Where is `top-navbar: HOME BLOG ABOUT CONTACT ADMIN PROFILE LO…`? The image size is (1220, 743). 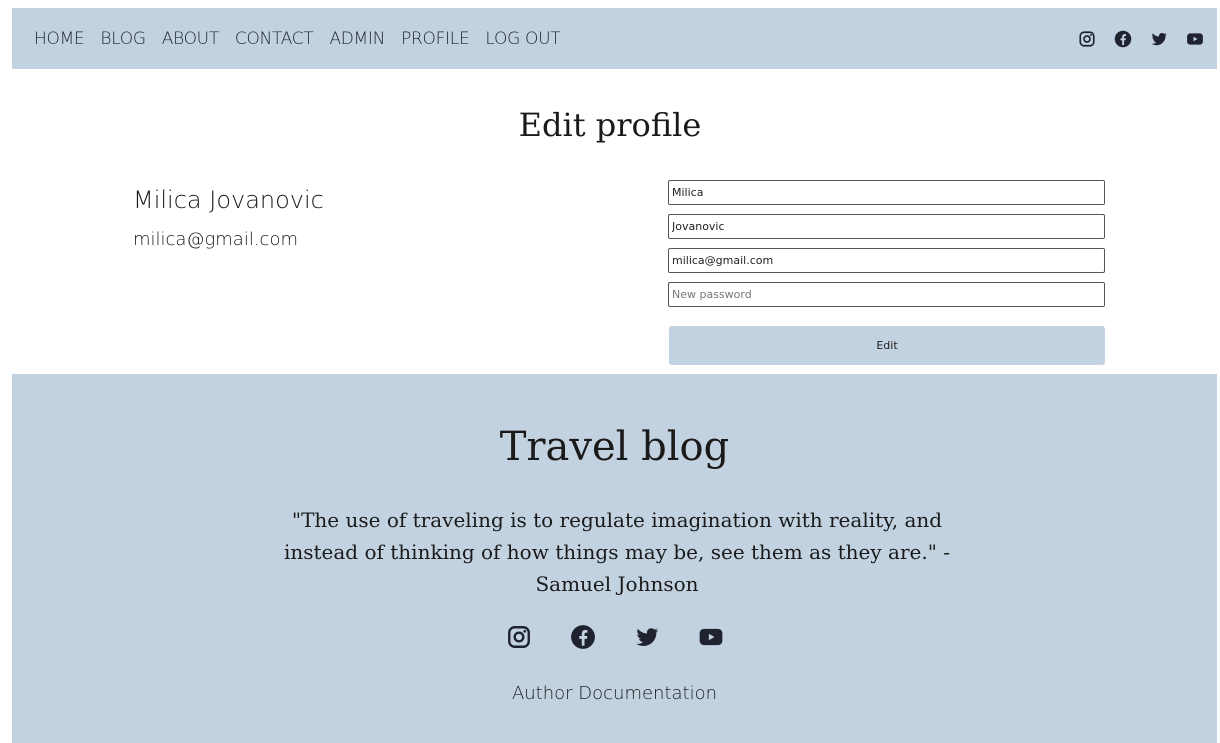 top-navbar: HOME BLOG ABOUT CONTACT ADMIN PROFILE LO… is located at coordinates (614, 38).